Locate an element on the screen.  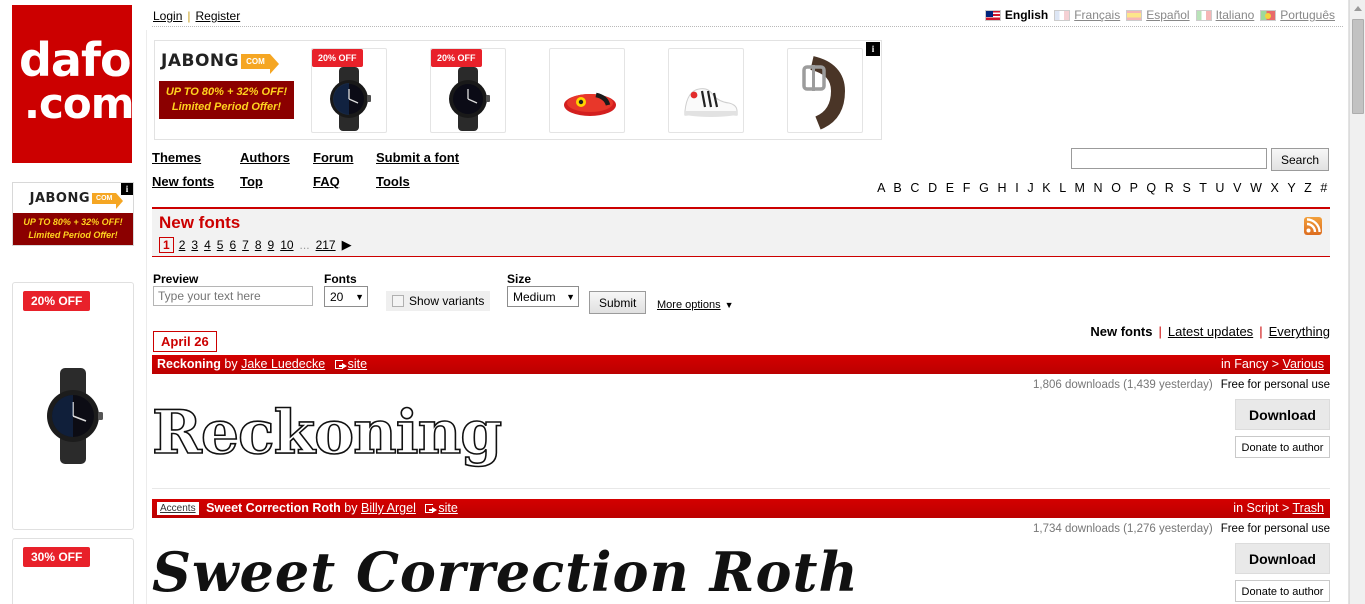
nav-row-1: Themes Authors Forum Submit a font is located at coordinates (305, 162).